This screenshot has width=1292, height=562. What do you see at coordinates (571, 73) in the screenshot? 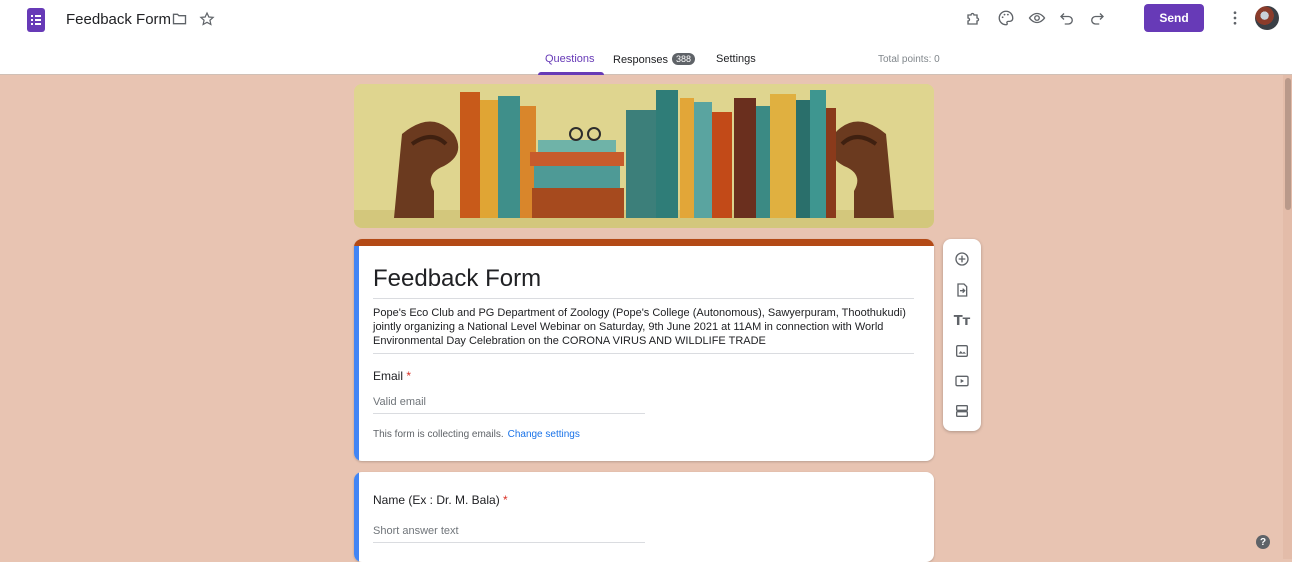
I see `active-tab-indicator` at bounding box center [571, 73].